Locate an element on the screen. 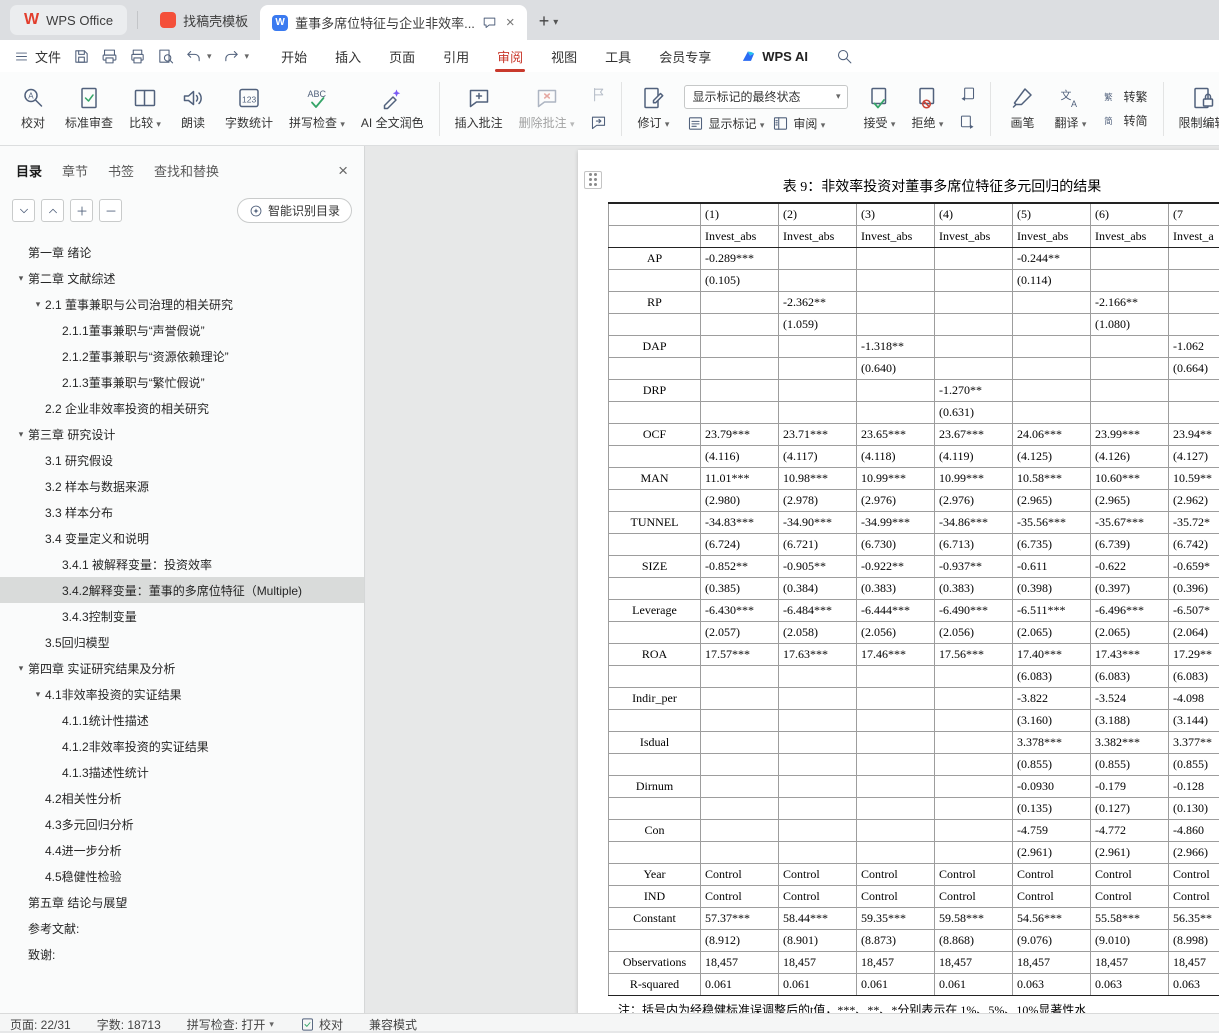  table-cell: -2.166** is located at coordinates (1130, 302).